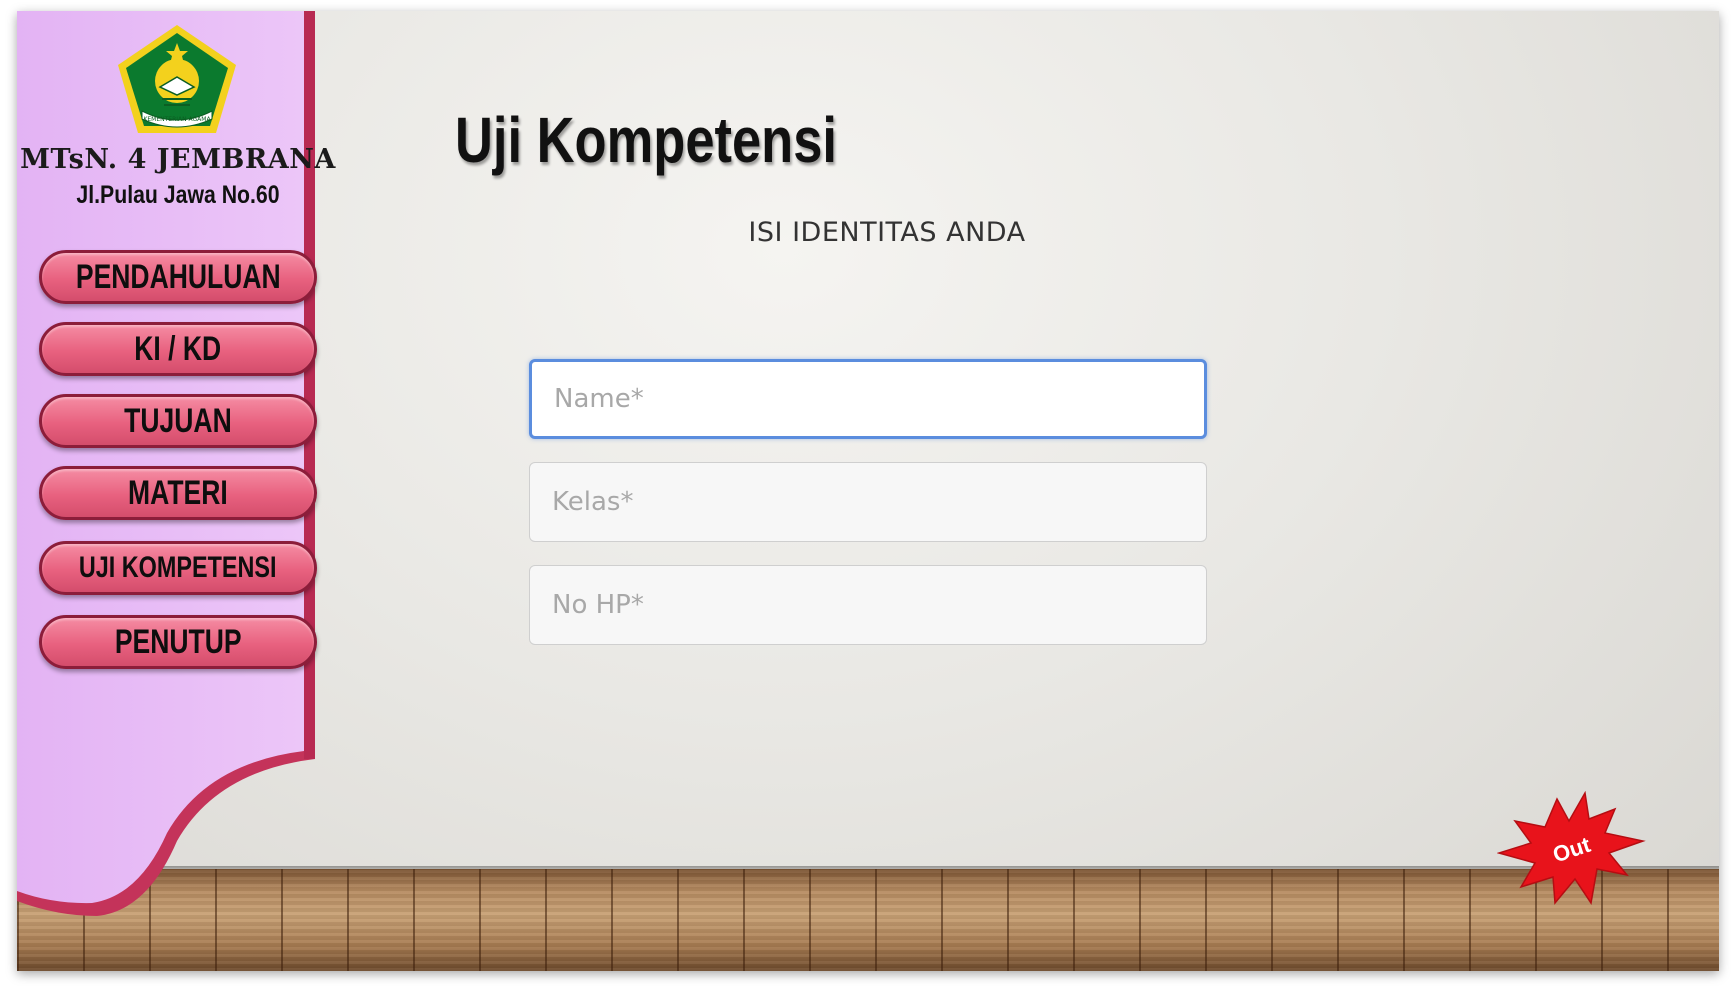 This screenshot has height=991, width=1736. Describe the element at coordinates (177, 119) in the screenshot. I see `svg-text: KEMENTERIAN AGAMA` at that location.